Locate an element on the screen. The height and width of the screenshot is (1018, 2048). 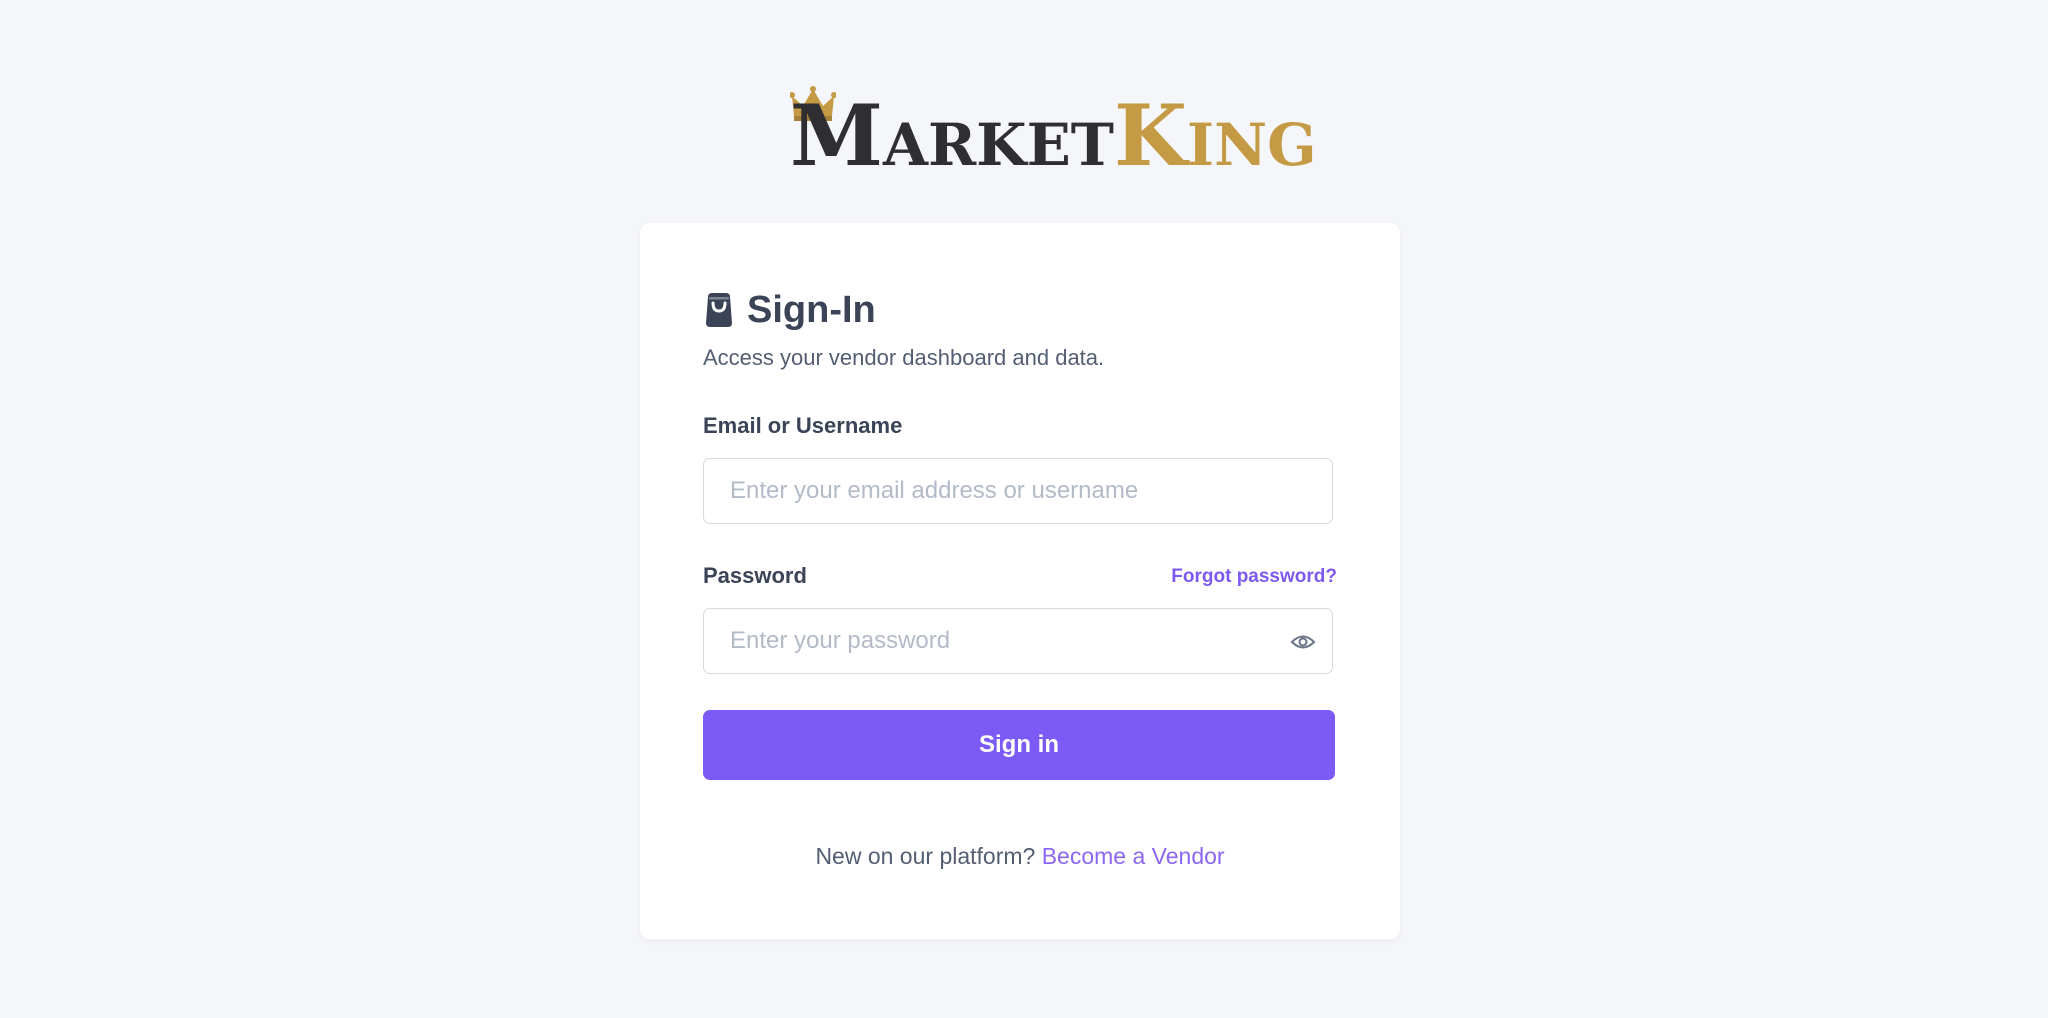
signup-prompt-text: New on our platform? is located at coordinates (925, 856).